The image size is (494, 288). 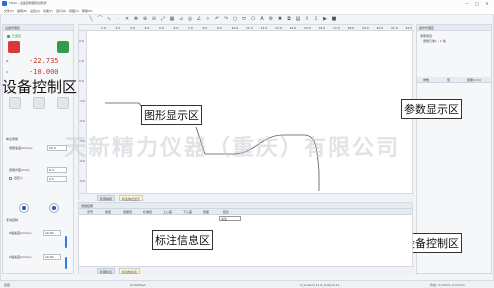 What do you see at coordinates (172, 19) in the screenshot?
I see `grid-icon: ▦` at bounding box center [172, 19].